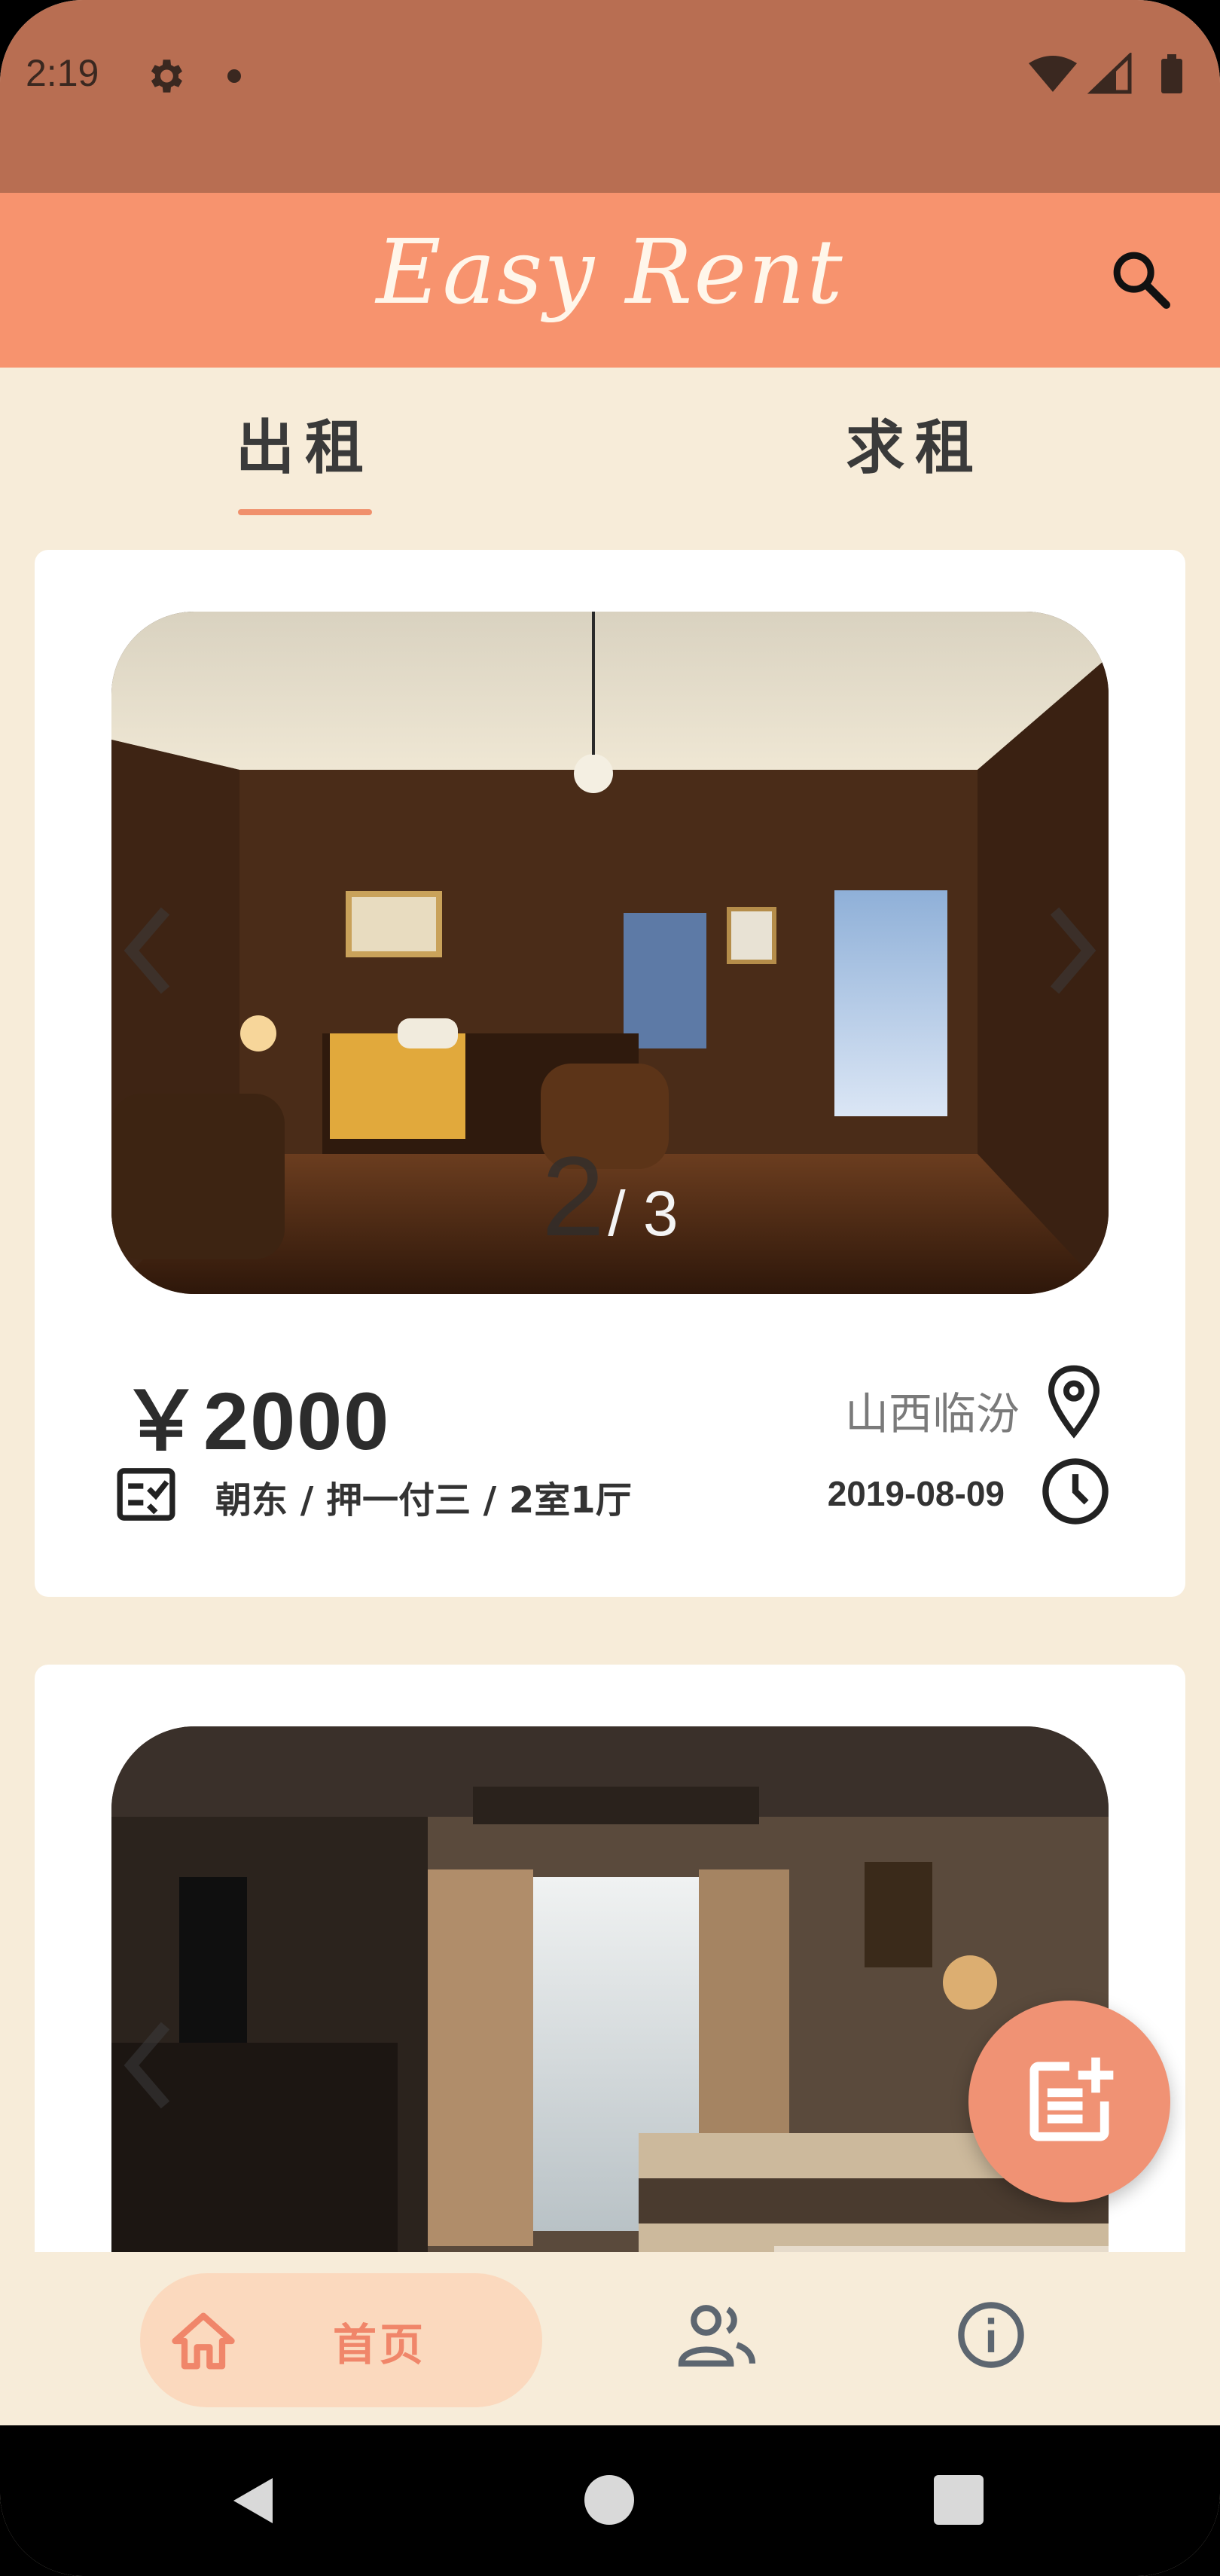 The height and width of the screenshot is (2576, 1220). I want to click on app-bar: Easy Rent, so click(610, 281).